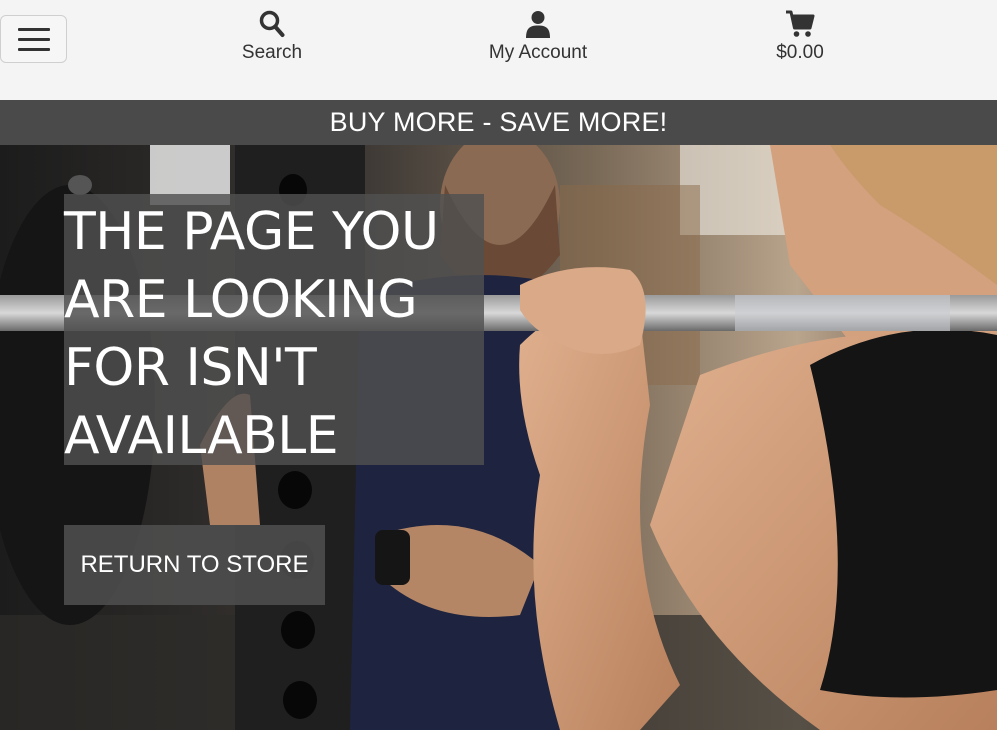  Describe the element at coordinates (538, 52) in the screenshot. I see `my-account-label: My Account` at that location.